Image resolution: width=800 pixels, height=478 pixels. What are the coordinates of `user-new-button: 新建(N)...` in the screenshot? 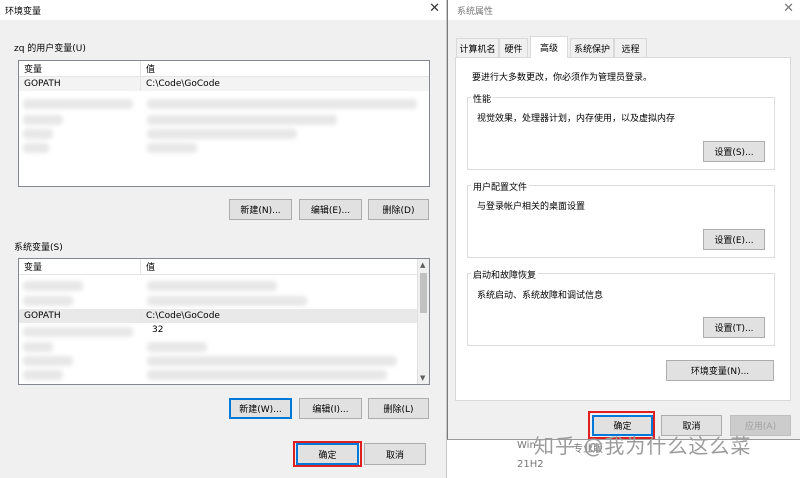 It's located at (260, 209).